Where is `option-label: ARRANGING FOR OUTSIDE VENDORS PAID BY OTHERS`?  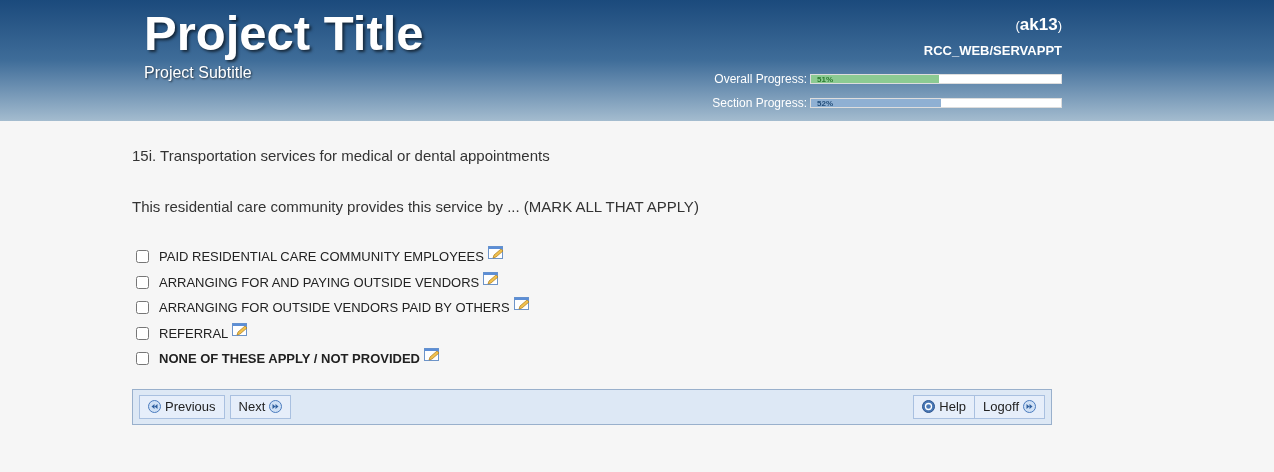 option-label: ARRANGING FOR OUTSIDE VENDORS PAID BY OTHERS is located at coordinates (334, 308).